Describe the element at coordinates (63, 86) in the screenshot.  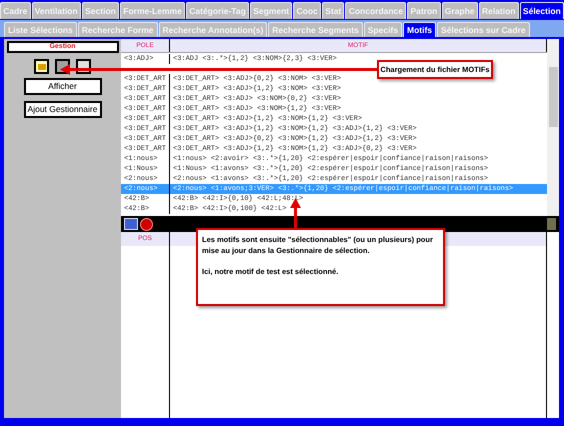
I see `panel-button: Afficher` at that location.